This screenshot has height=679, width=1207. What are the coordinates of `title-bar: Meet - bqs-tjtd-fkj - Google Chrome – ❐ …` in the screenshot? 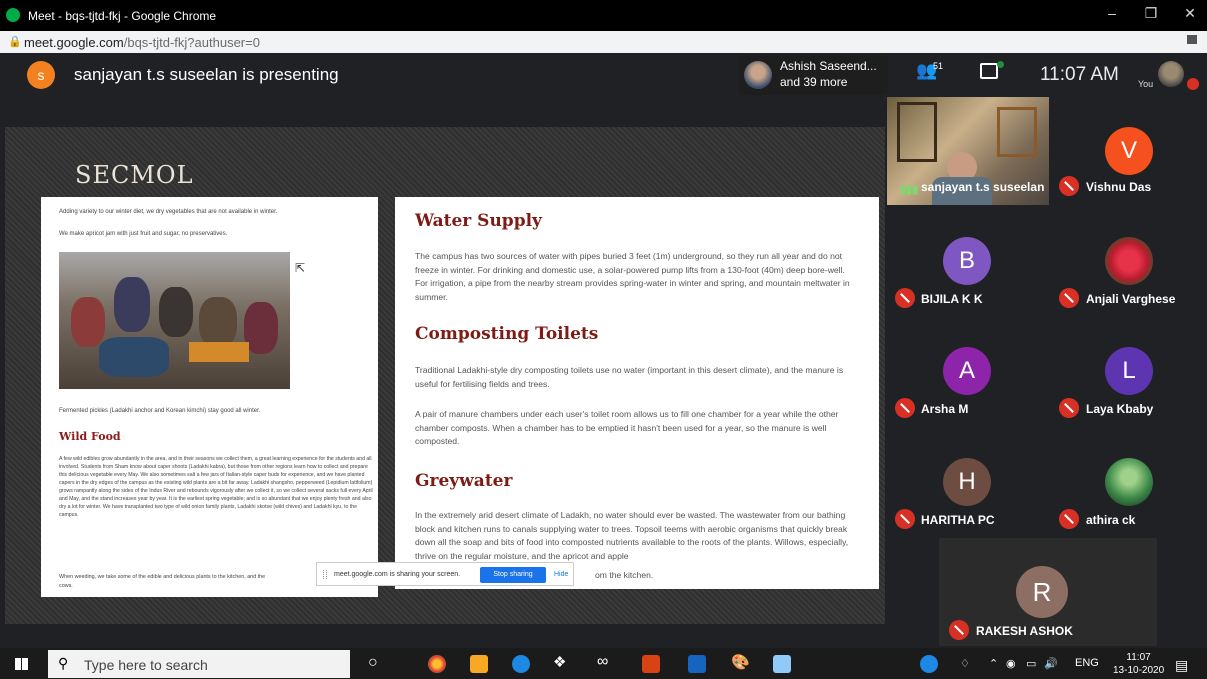 It's located at (603, 15).